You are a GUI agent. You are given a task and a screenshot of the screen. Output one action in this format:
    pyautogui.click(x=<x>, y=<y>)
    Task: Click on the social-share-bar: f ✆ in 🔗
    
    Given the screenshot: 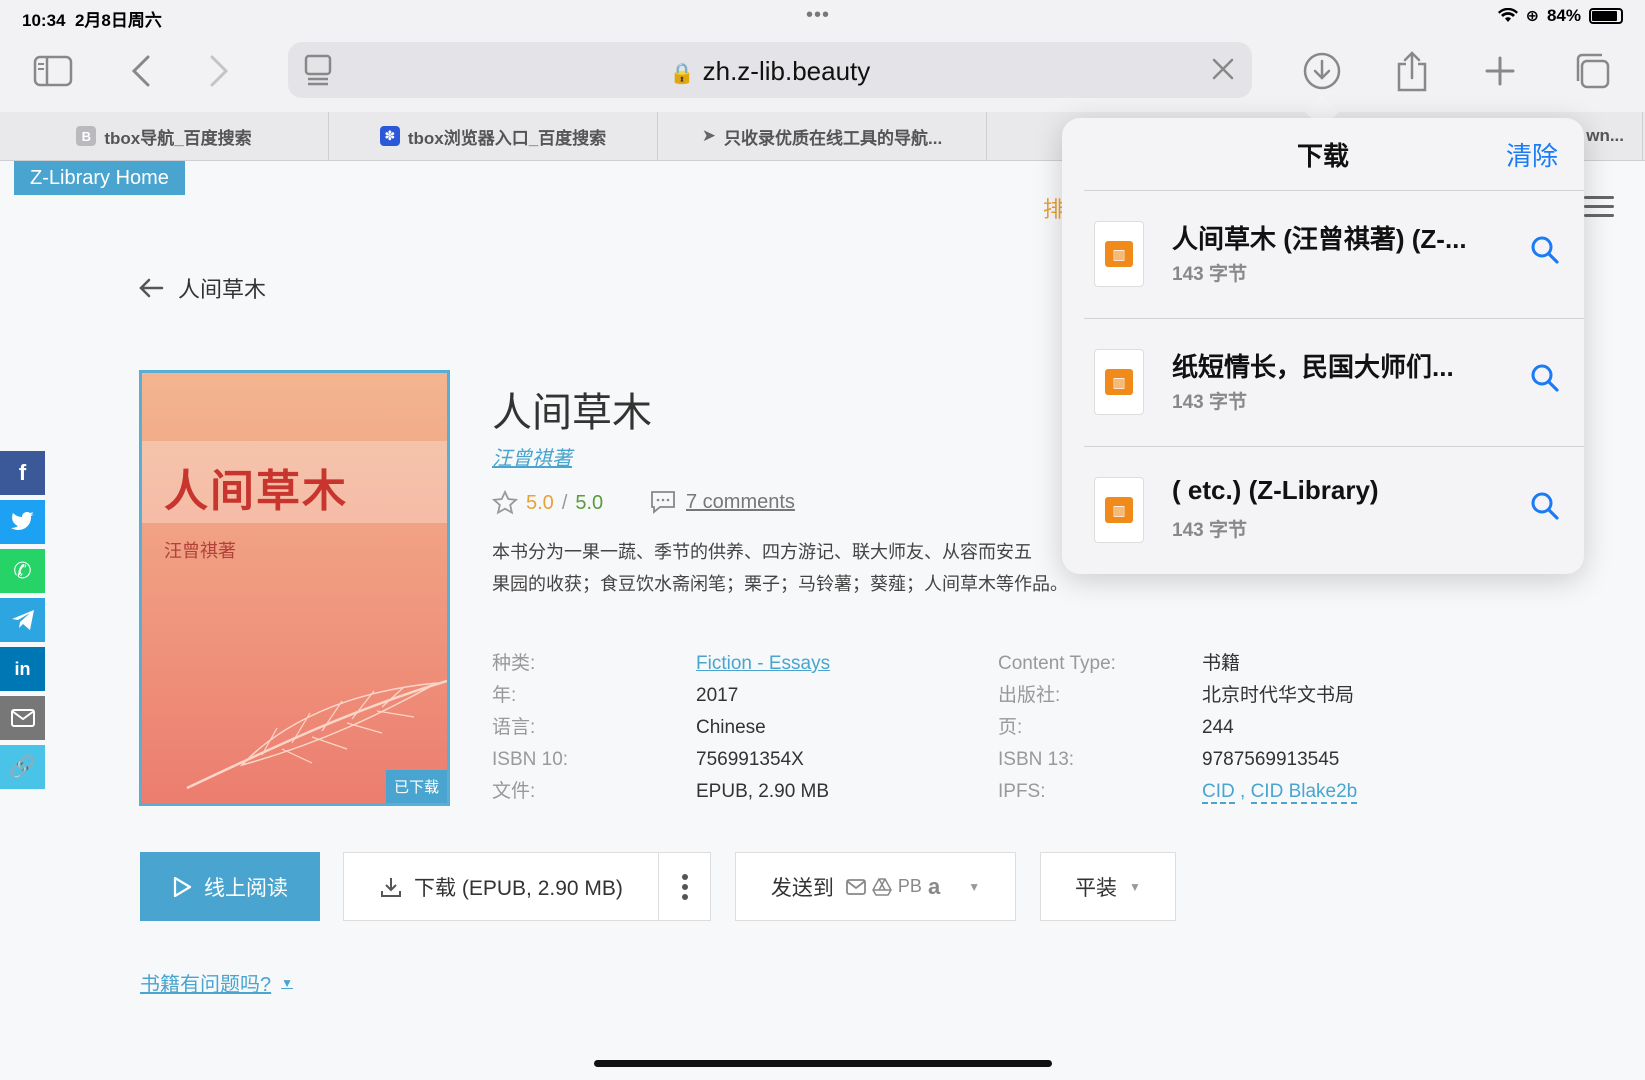 What is the action you would take?
    pyautogui.click(x=22, y=622)
    